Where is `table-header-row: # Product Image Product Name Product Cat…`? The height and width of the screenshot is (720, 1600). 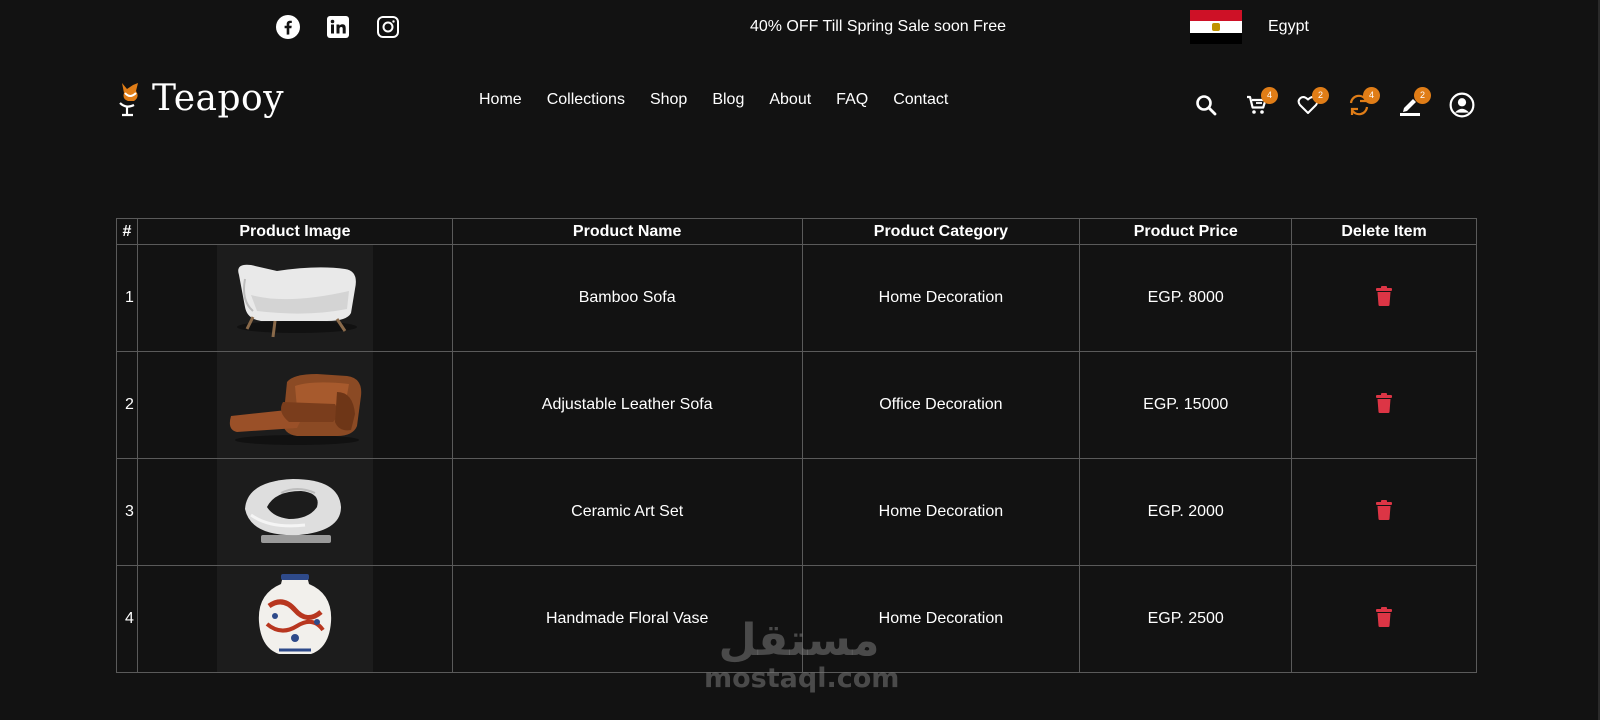 table-header-row: # Product Image Product Name Product Cat… is located at coordinates (796, 231).